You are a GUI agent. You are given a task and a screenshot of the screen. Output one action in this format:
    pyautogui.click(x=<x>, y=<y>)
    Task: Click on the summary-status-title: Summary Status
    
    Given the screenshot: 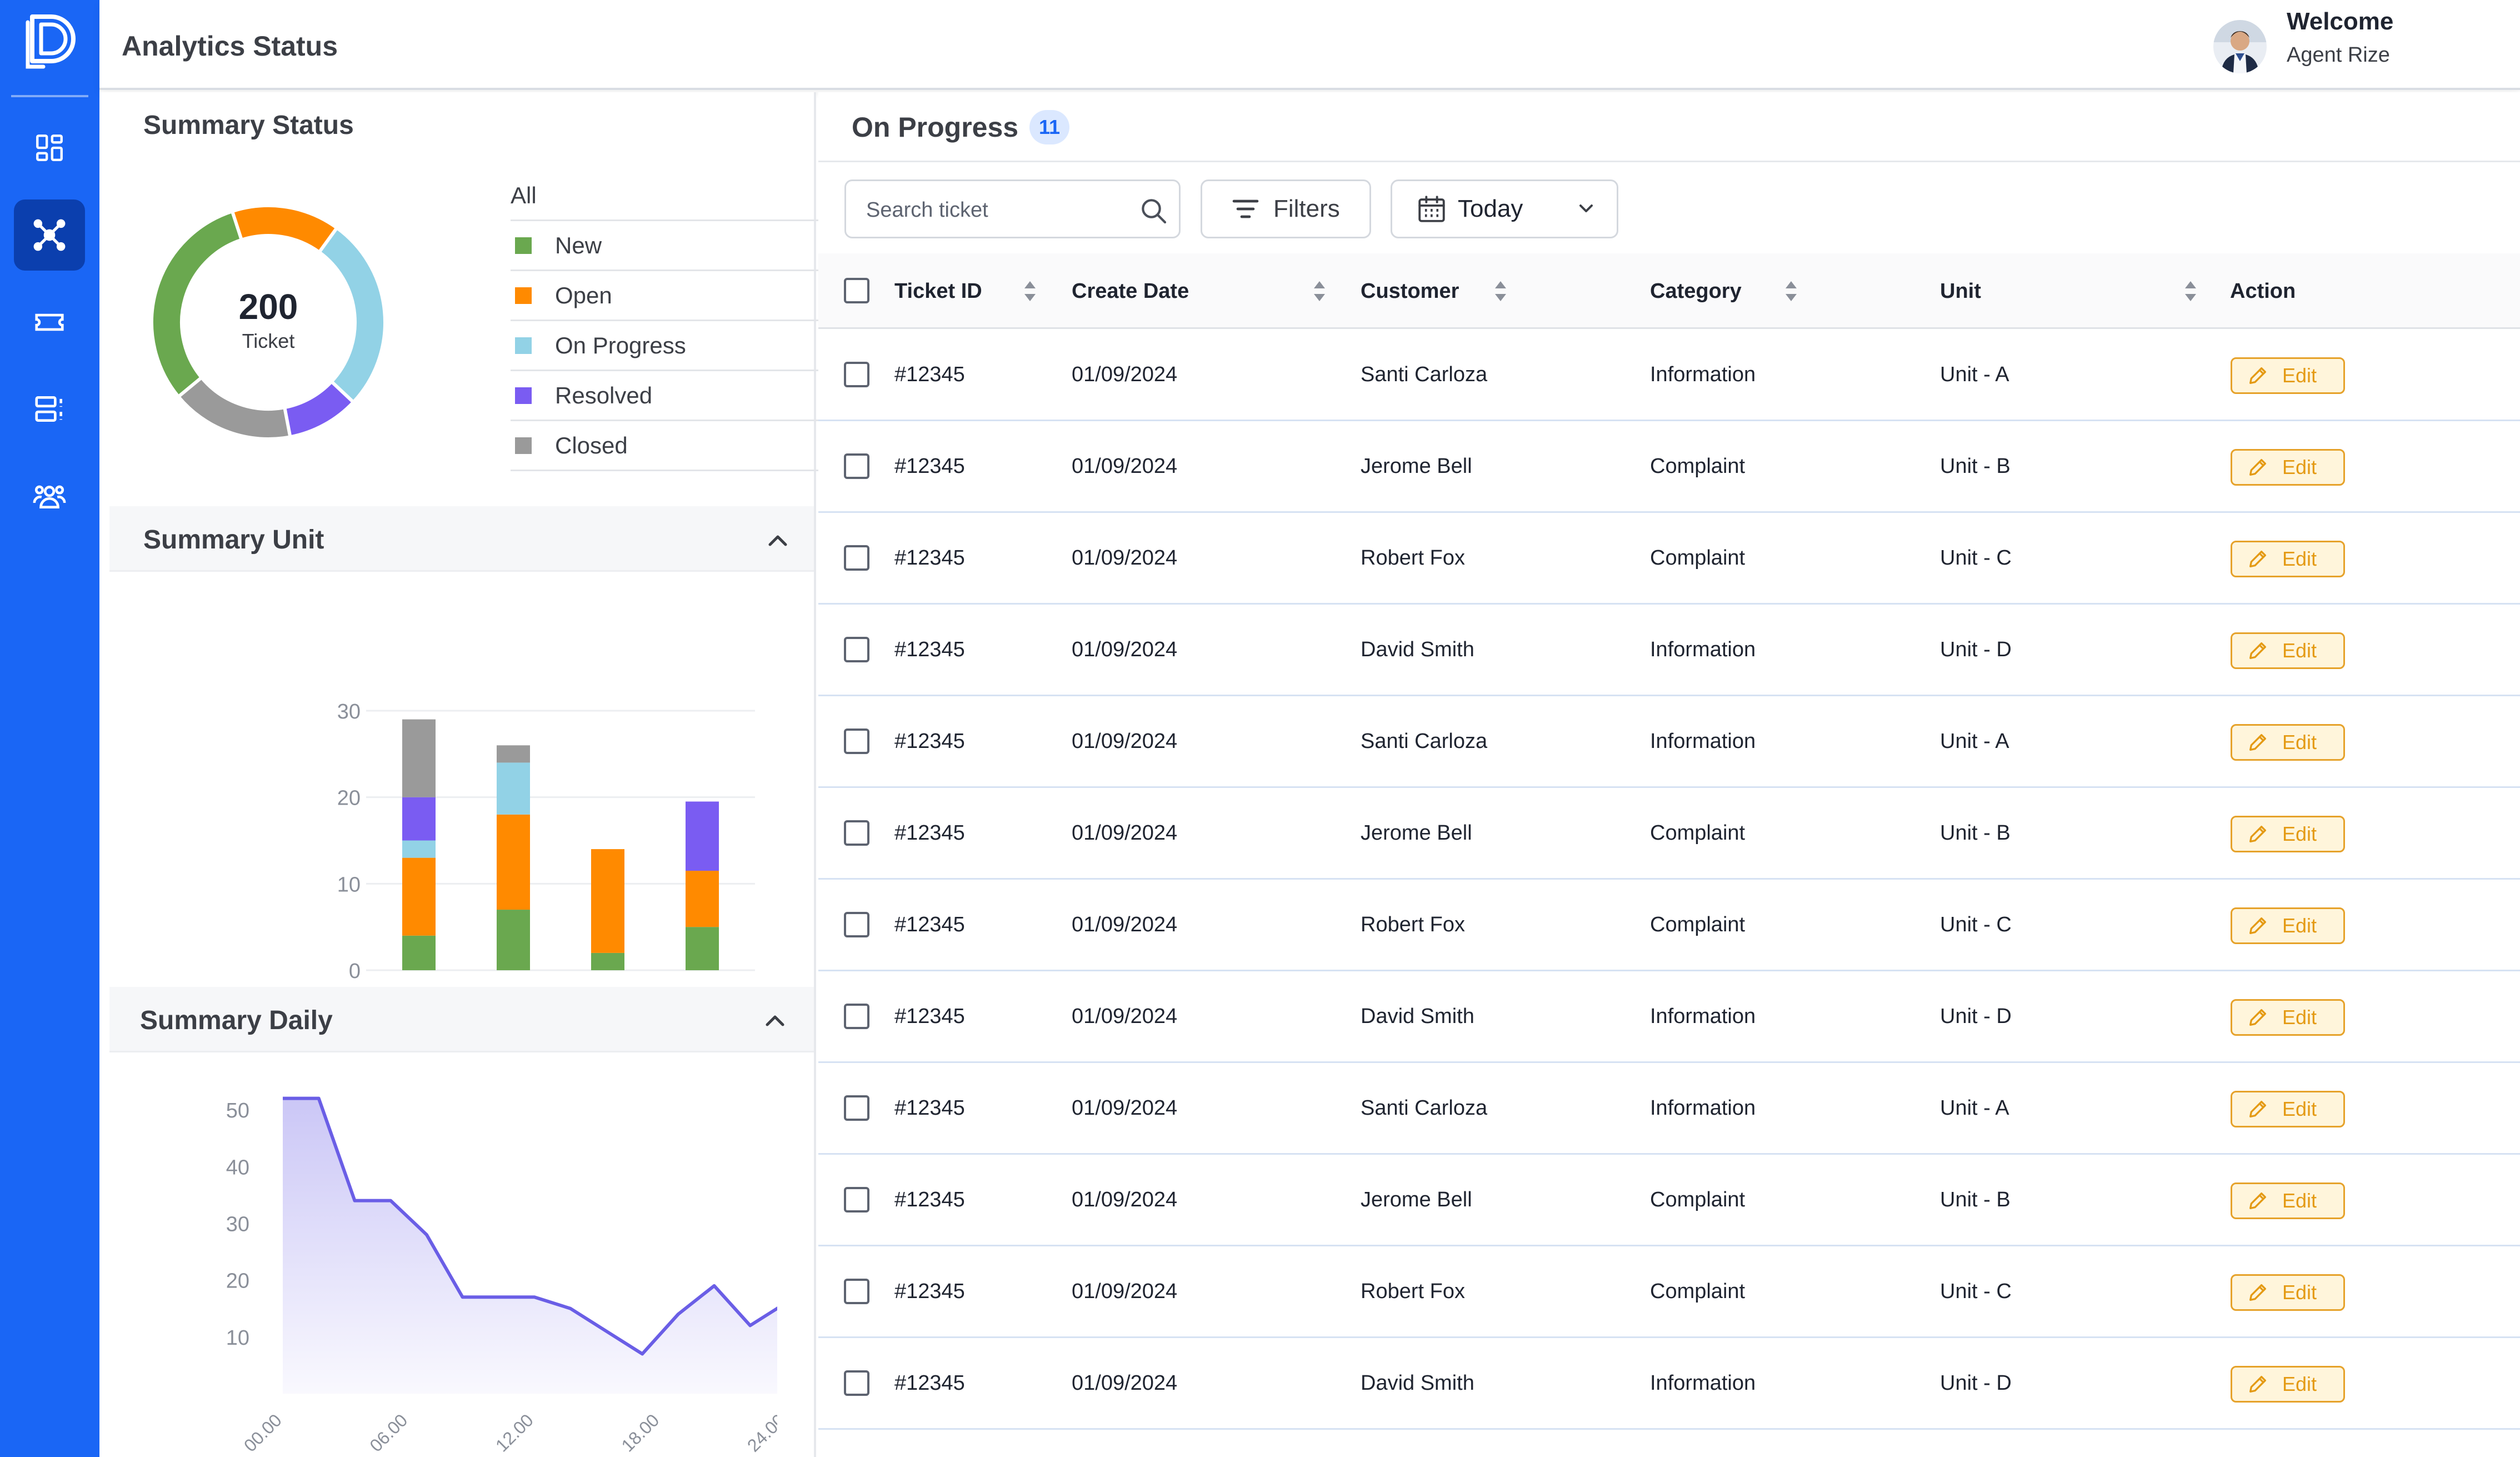 What is the action you would take?
    pyautogui.click(x=249, y=125)
    